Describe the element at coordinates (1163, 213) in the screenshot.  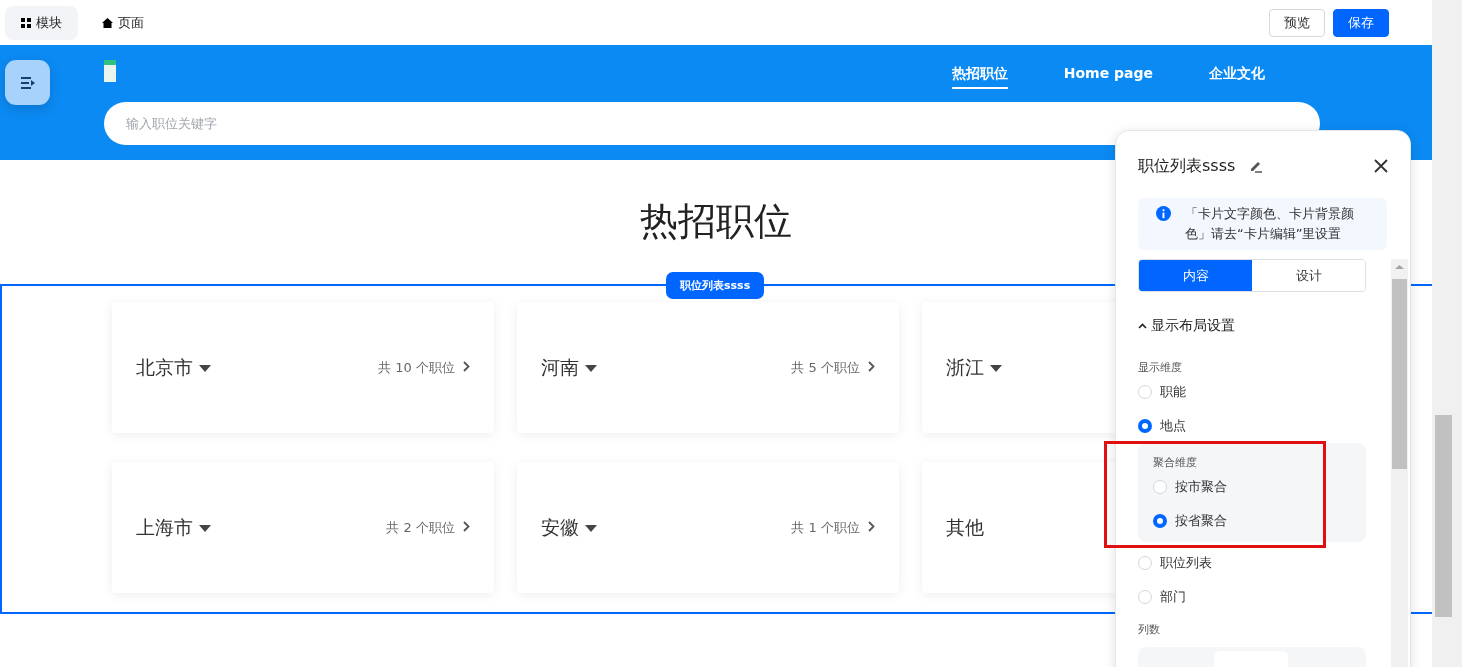
I see `info-icon` at that location.